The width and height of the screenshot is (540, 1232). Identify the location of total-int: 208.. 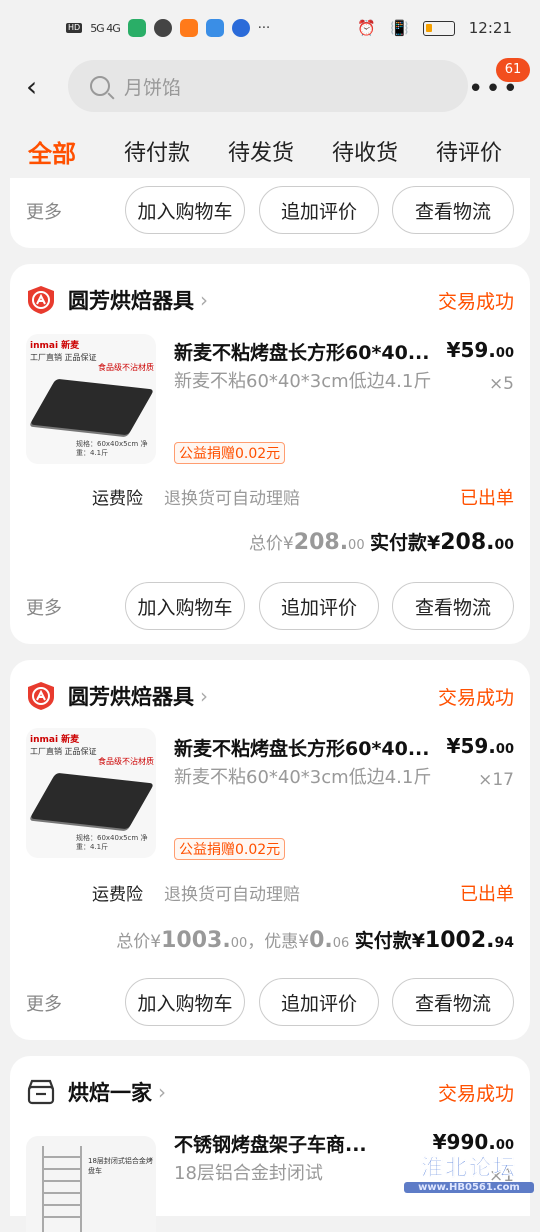
(321, 542).